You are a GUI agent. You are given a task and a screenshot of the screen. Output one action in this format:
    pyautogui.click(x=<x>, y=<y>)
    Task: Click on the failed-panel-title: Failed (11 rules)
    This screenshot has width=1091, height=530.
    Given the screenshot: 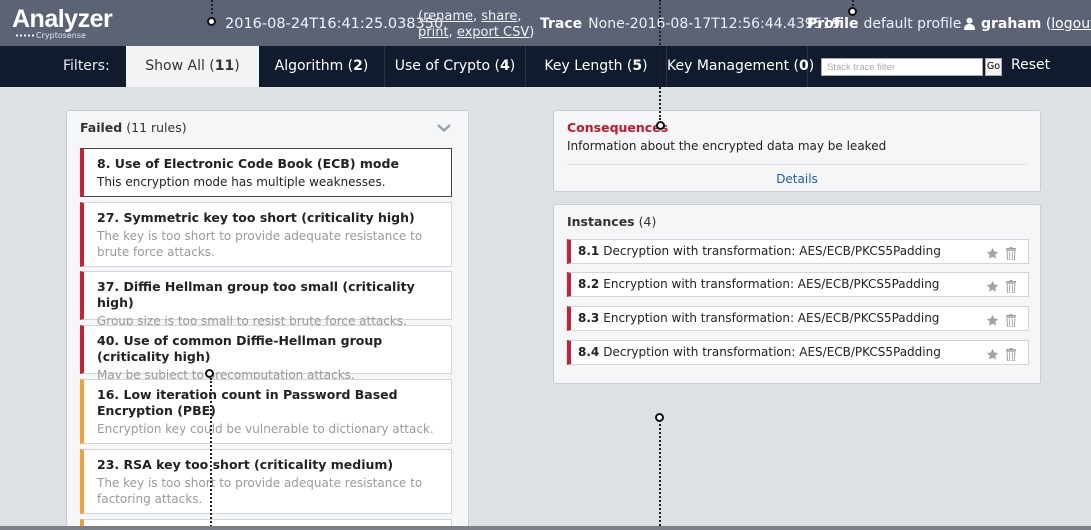 What is the action you would take?
    pyautogui.click(x=133, y=127)
    